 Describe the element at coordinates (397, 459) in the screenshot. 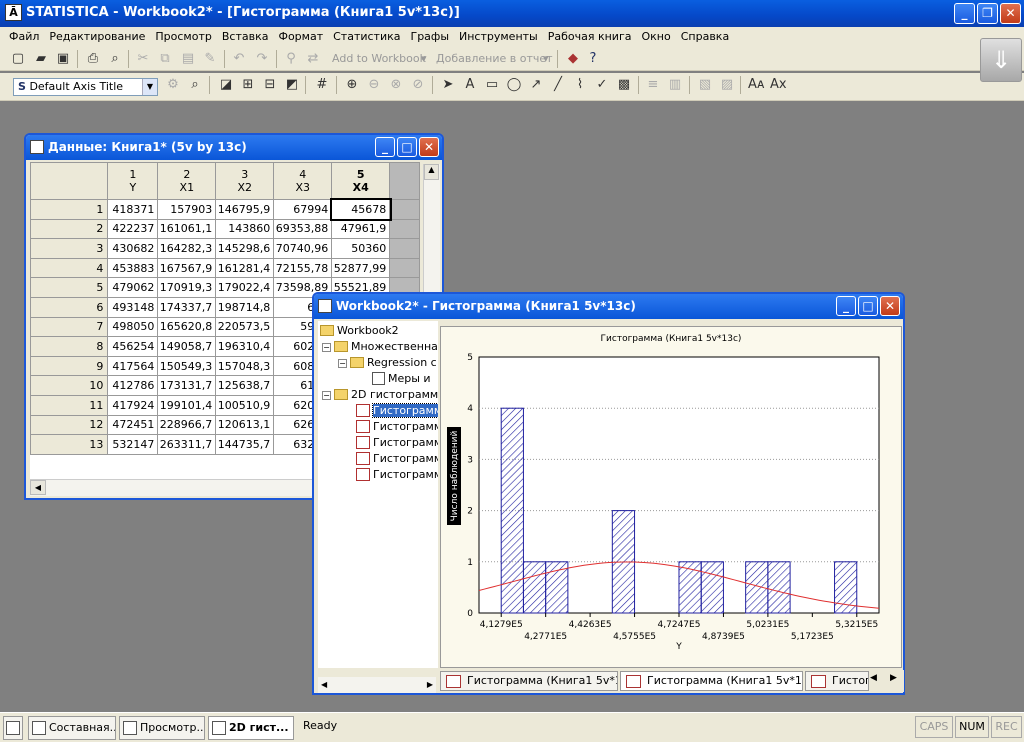

I see `tree-node-histogram-4: Гистограмм` at that location.